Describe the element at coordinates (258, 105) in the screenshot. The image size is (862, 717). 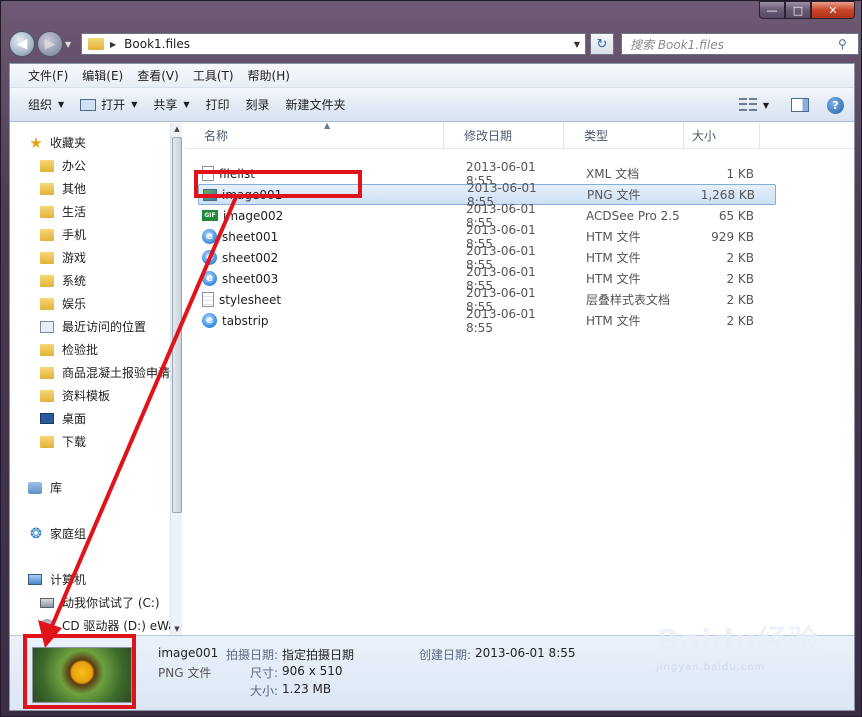
I see `burn-button: 刻录` at that location.